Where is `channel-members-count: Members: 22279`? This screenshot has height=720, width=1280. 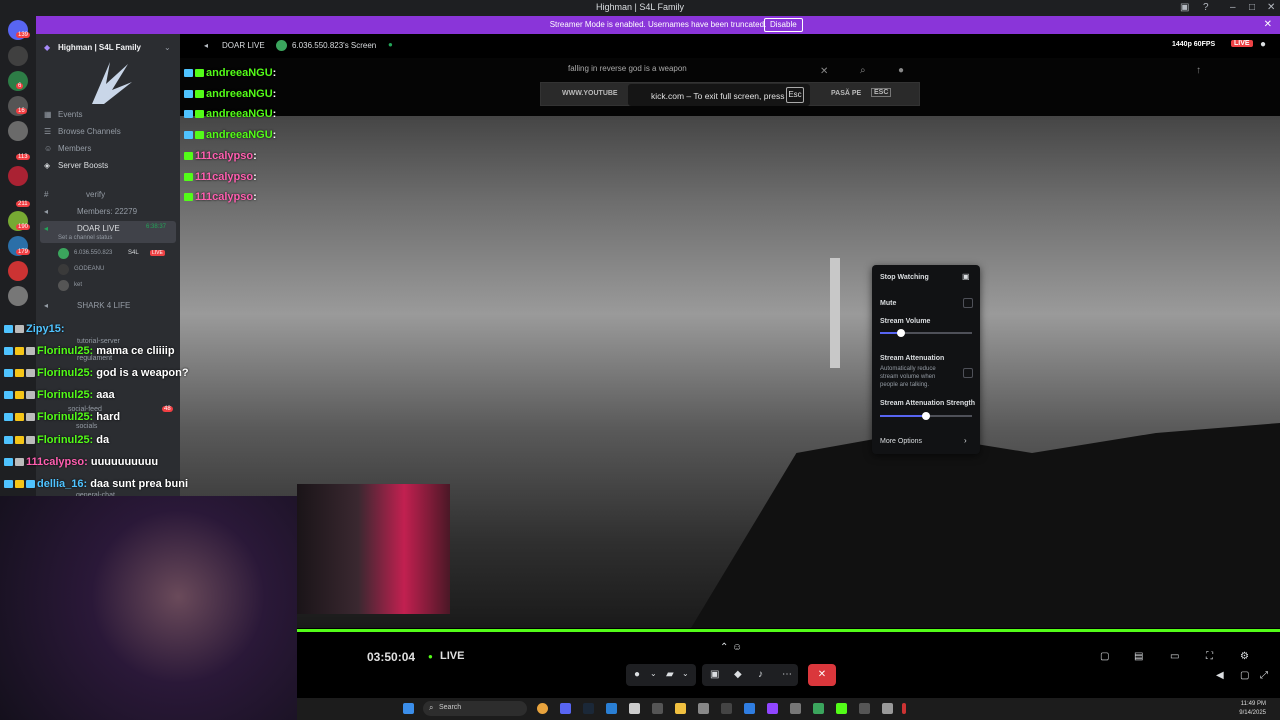 channel-members-count: Members: 22279 is located at coordinates (107, 211).